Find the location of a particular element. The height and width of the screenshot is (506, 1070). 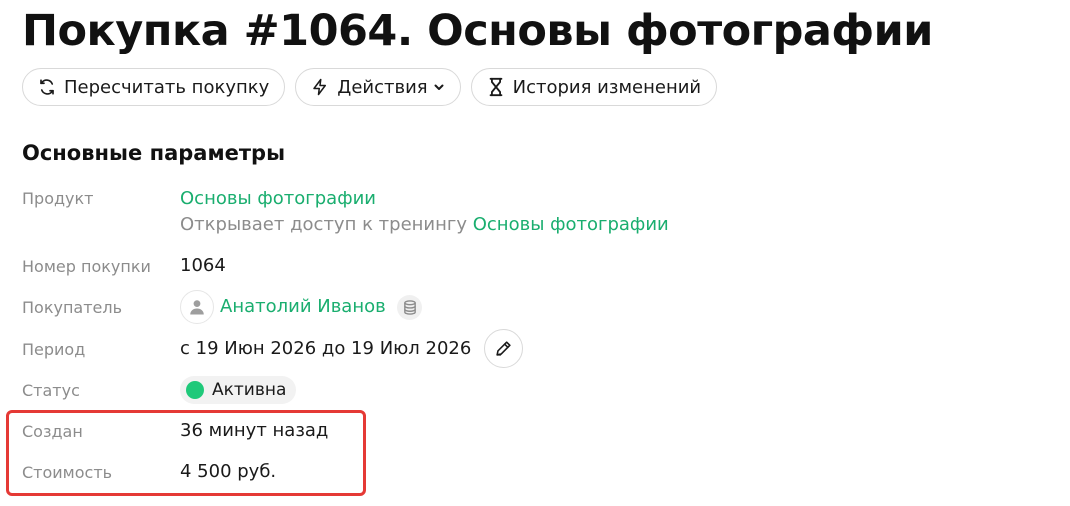

status-value: Активна is located at coordinates (249, 390).